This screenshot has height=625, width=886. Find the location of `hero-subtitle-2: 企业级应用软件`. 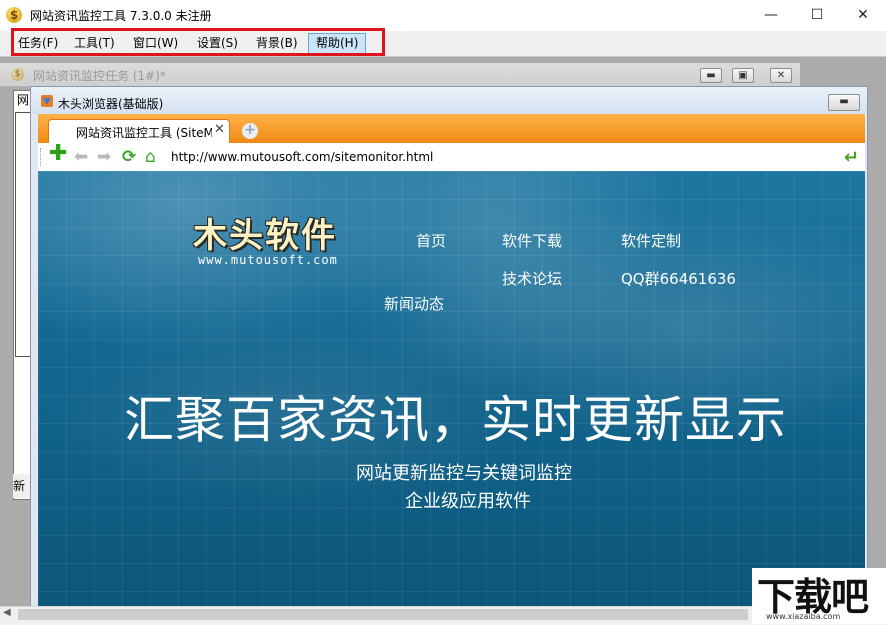

hero-subtitle-2: 企业级应用软件 is located at coordinates (468, 501).